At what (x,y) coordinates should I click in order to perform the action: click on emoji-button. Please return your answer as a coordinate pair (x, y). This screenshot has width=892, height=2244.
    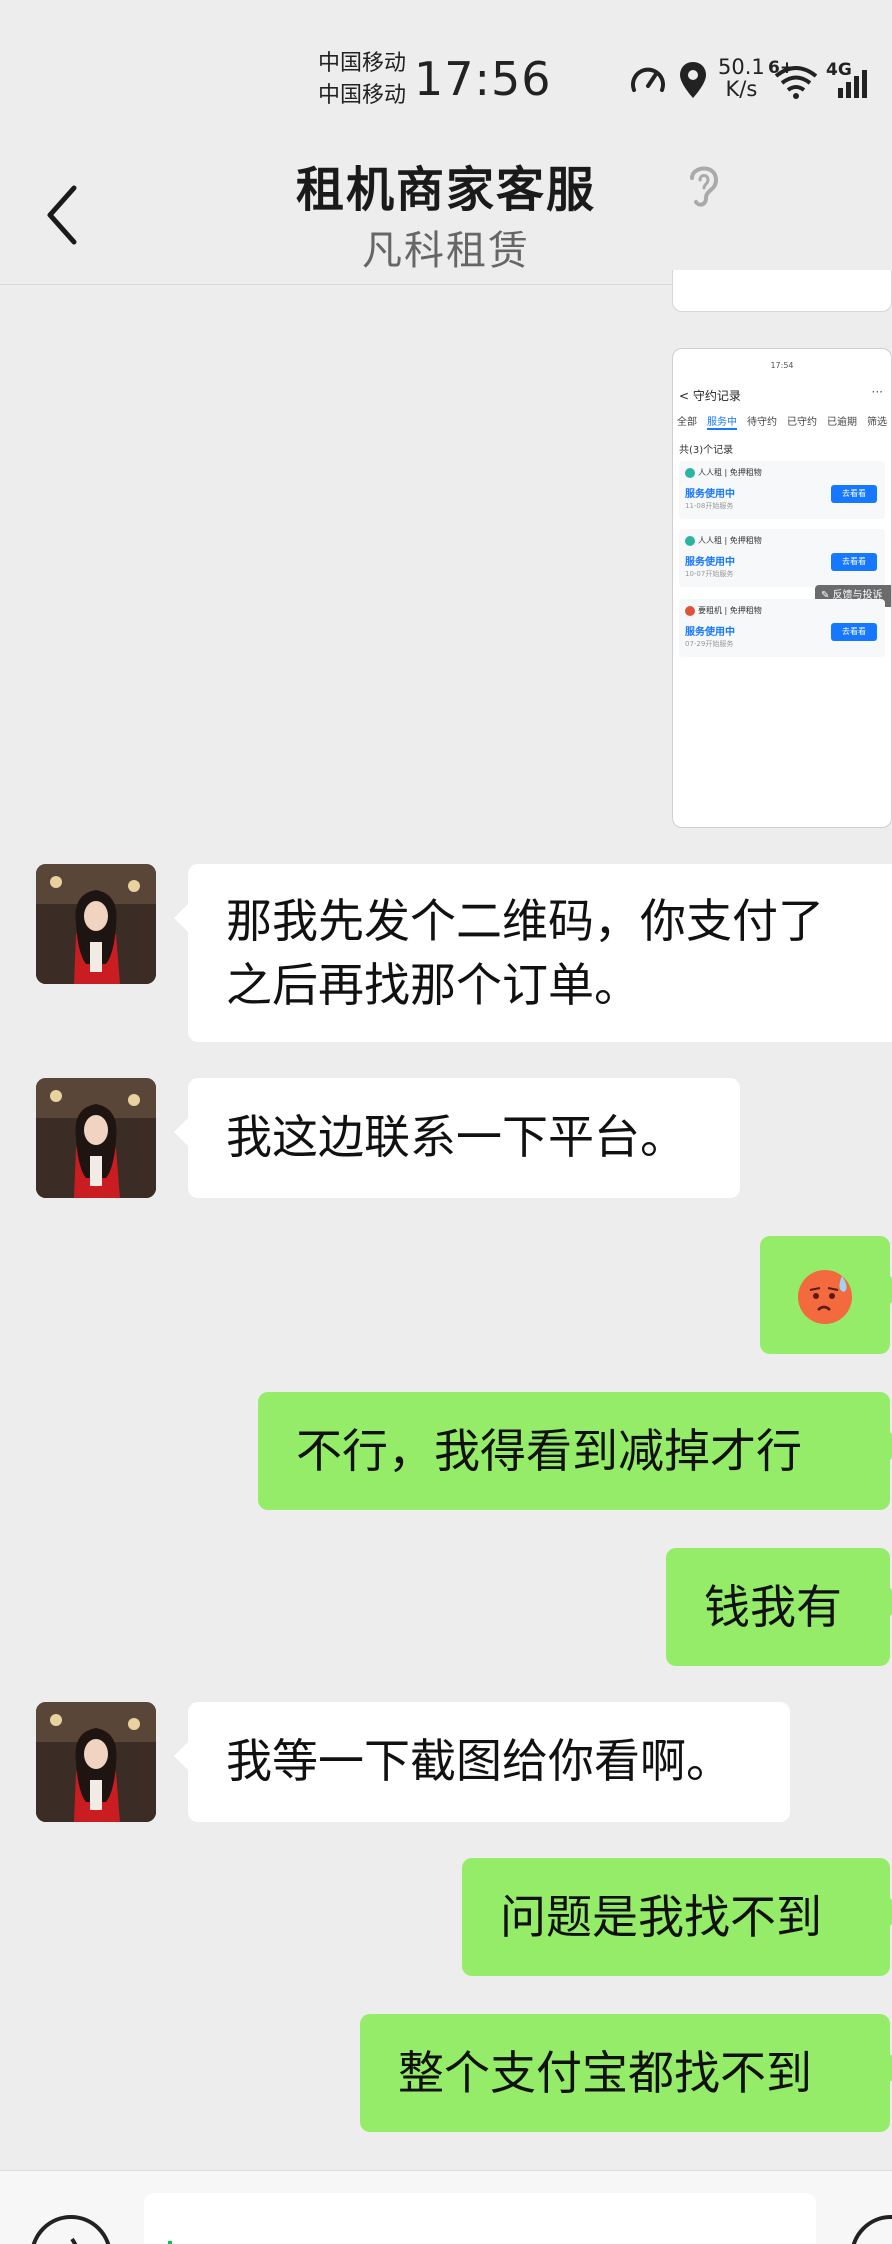
    Looking at the image, I should click on (871, 2229).